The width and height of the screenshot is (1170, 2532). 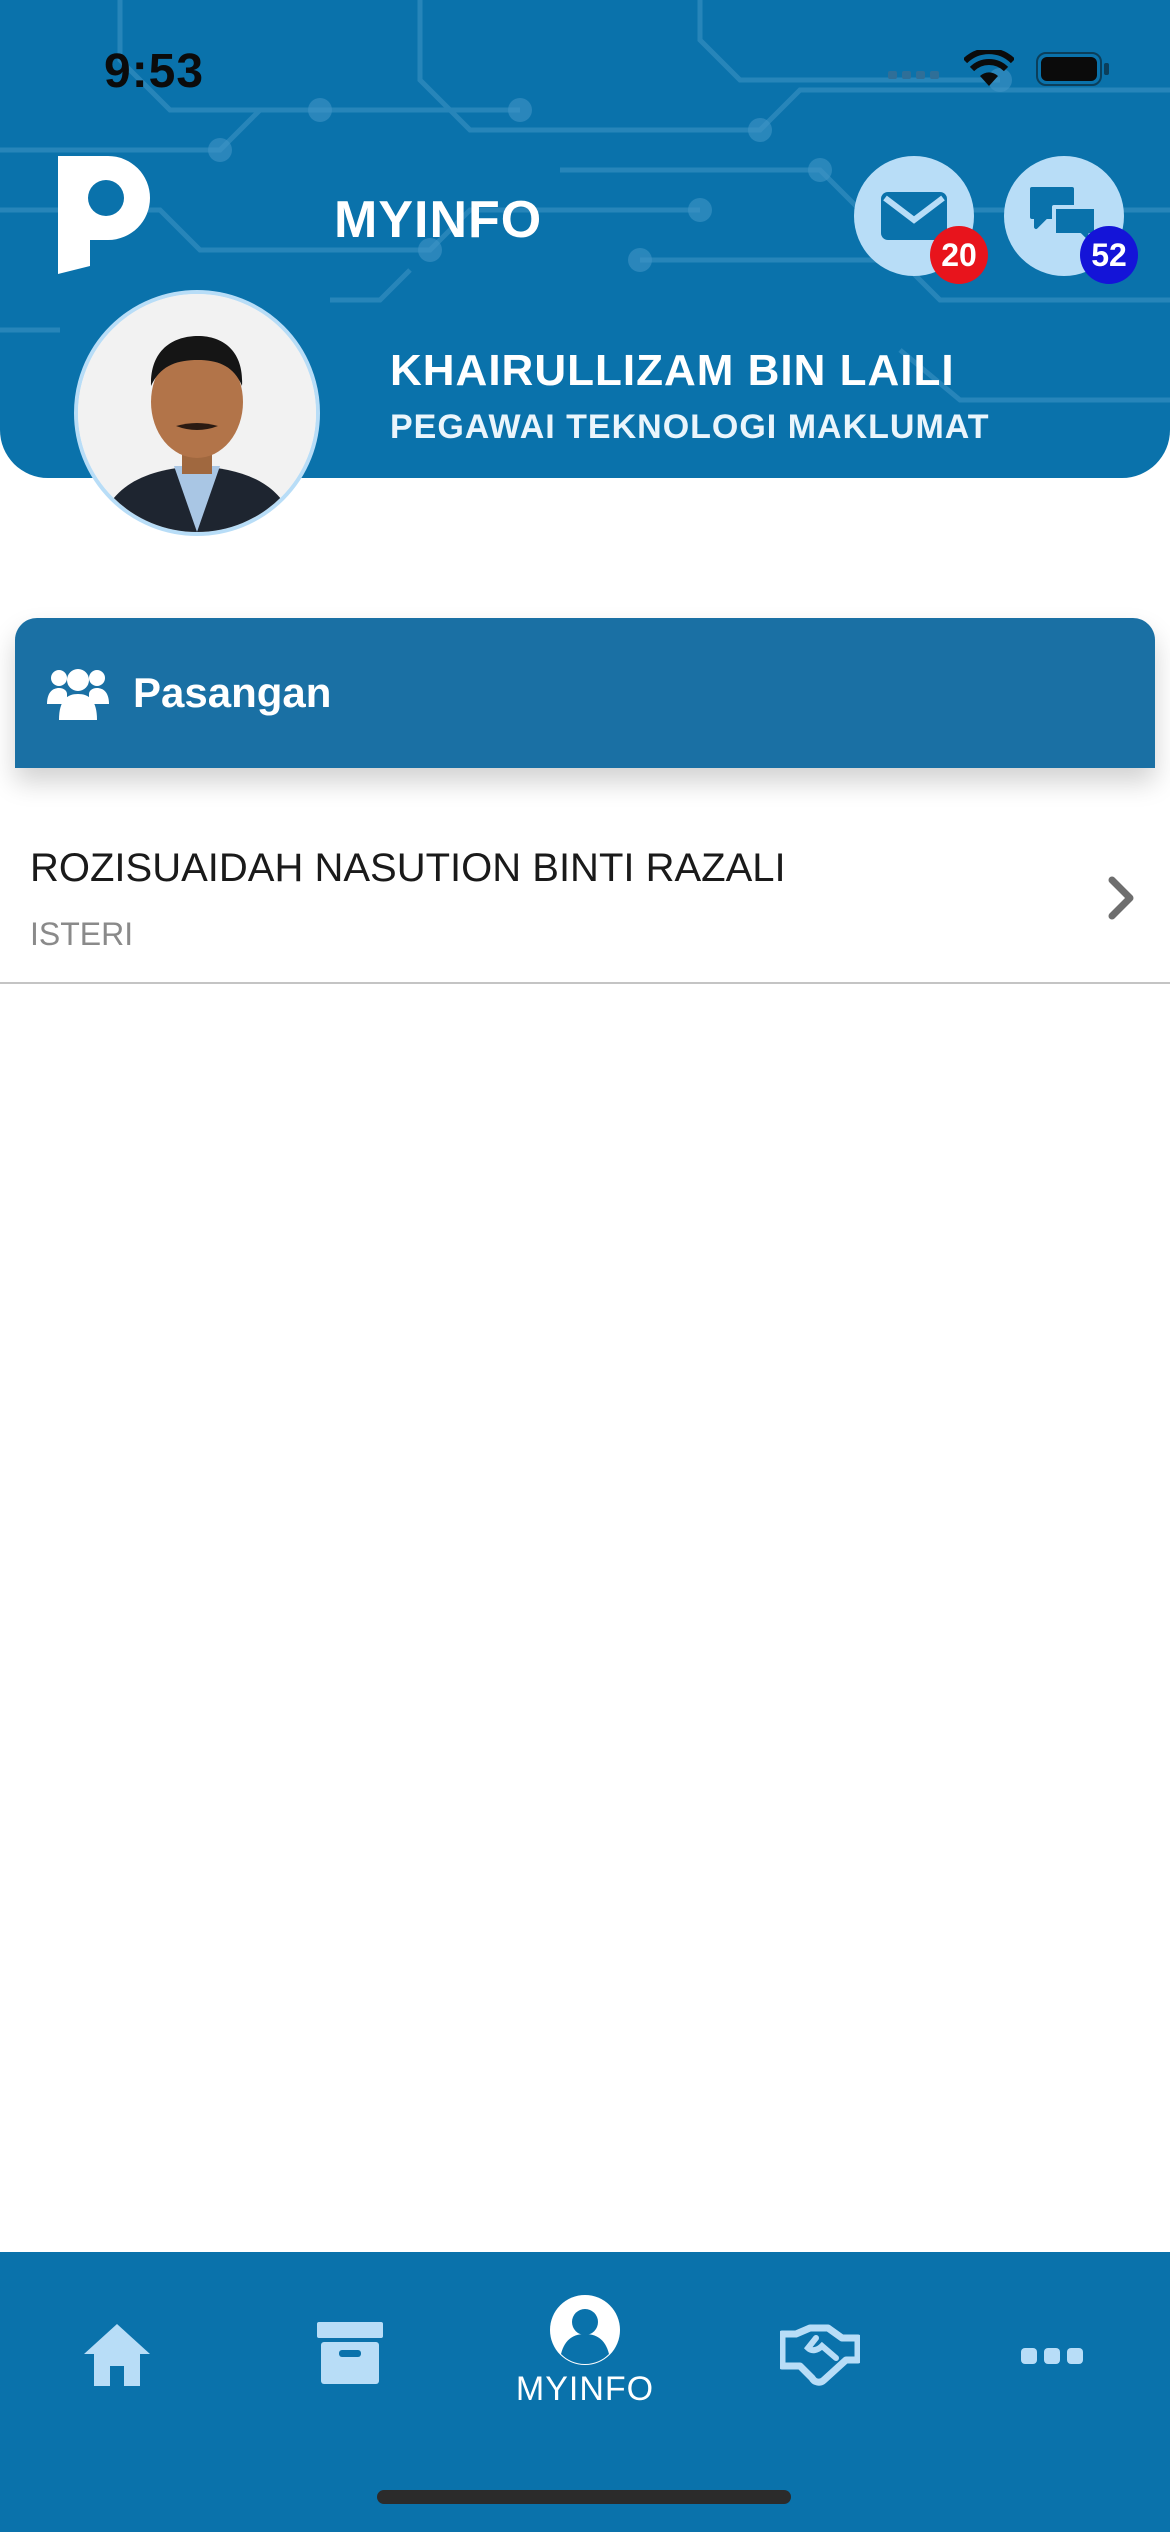 I want to click on handshake-icon, so click(x=820, y=2355).